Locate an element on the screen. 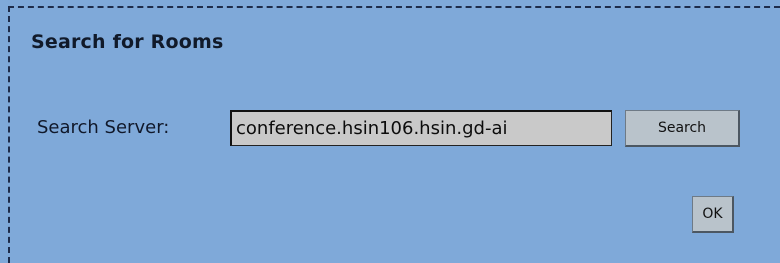  search-server-label: Search Server: is located at coordinates (103, 127).